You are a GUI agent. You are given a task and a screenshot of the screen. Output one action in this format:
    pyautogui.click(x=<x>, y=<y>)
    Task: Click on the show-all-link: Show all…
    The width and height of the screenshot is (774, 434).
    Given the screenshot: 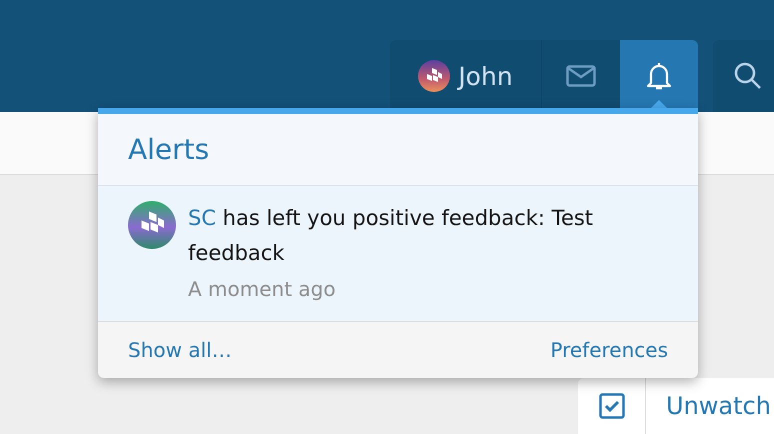 What is the action you would take?
    pyautogui.click(x=180, y=350)
    